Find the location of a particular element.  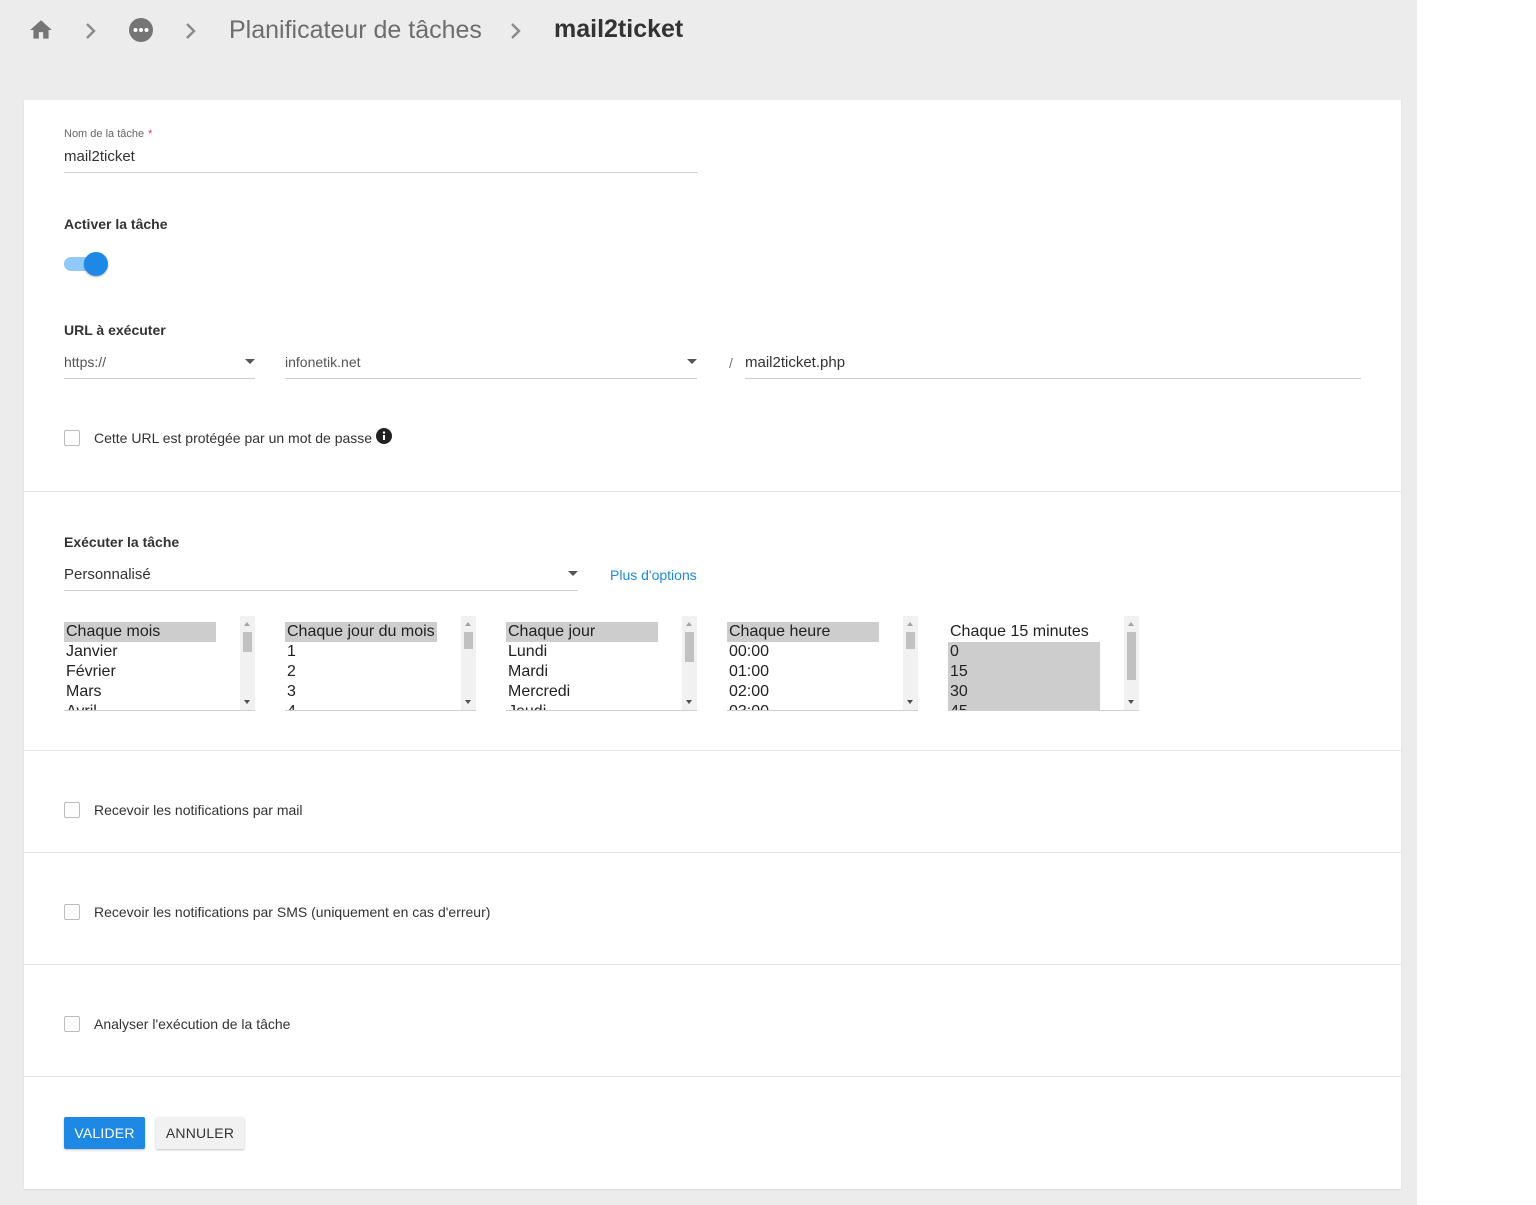

listbox-option: 15 is located at coordinates (1024, 672).